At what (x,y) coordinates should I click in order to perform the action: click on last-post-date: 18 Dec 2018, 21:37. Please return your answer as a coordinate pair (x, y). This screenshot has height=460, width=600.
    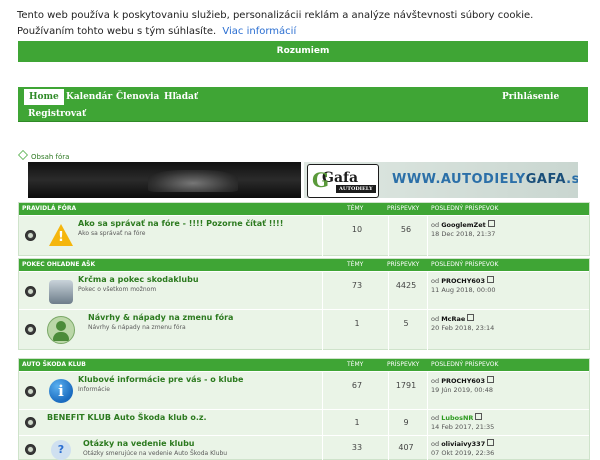
    Looking at the image, I should click on (463, 234).